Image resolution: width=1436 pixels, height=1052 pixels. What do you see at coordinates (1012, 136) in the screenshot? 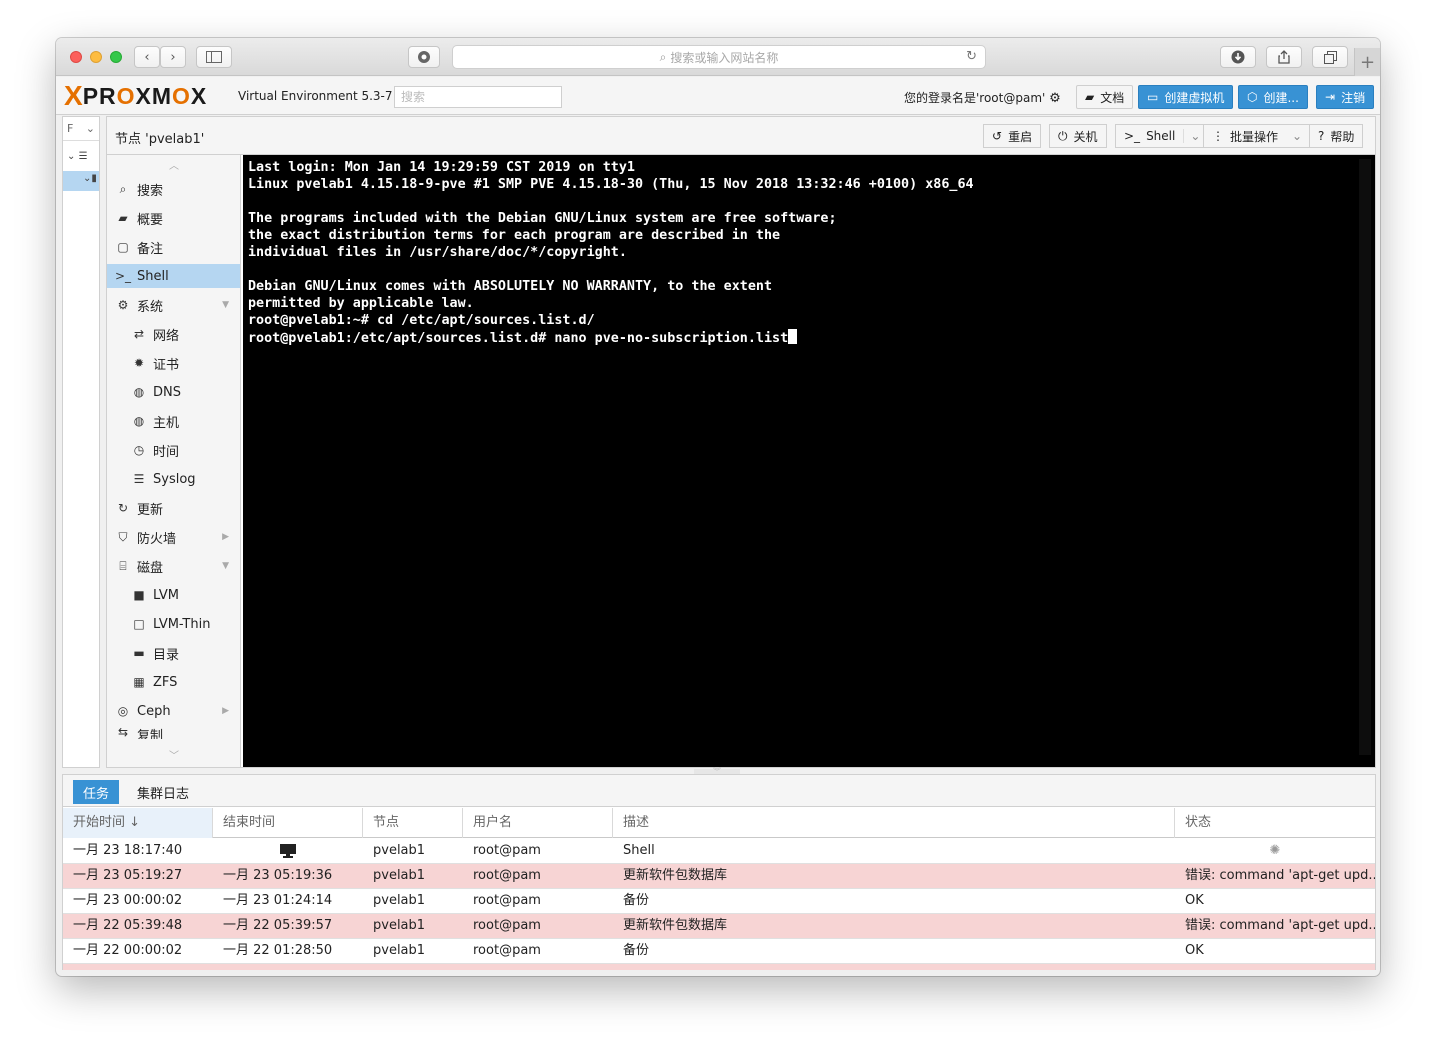
I see `reboot-button: ↺ 重启` at bounding box center [1012, 136].